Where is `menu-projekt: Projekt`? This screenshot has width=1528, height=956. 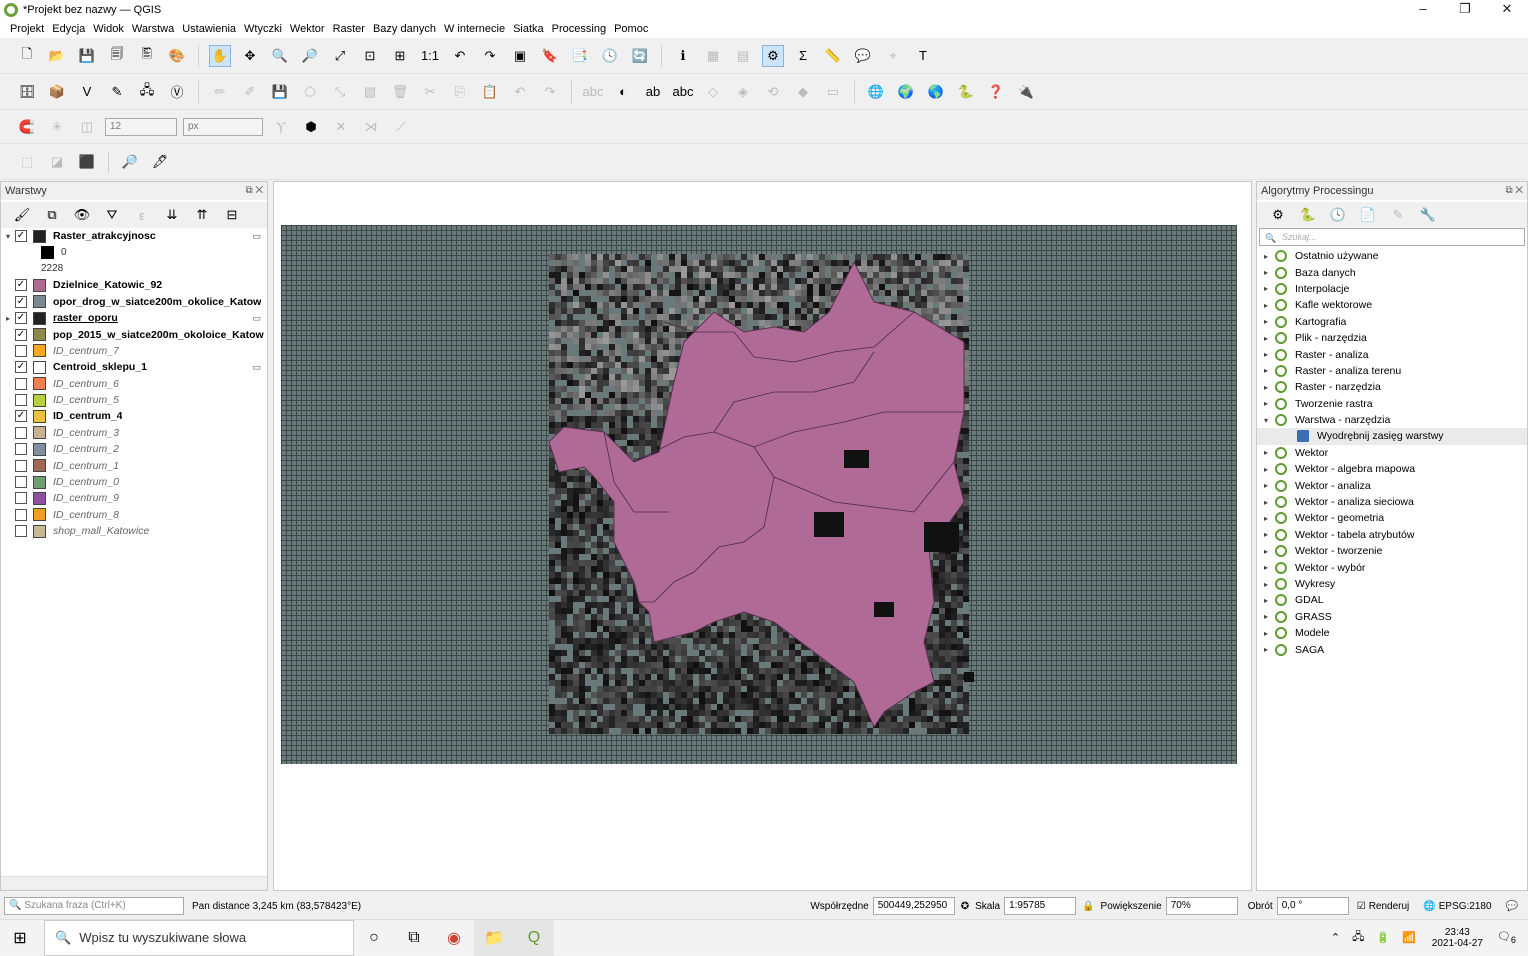 menu-projekt: Projekt is located at coordinates (27, 29).